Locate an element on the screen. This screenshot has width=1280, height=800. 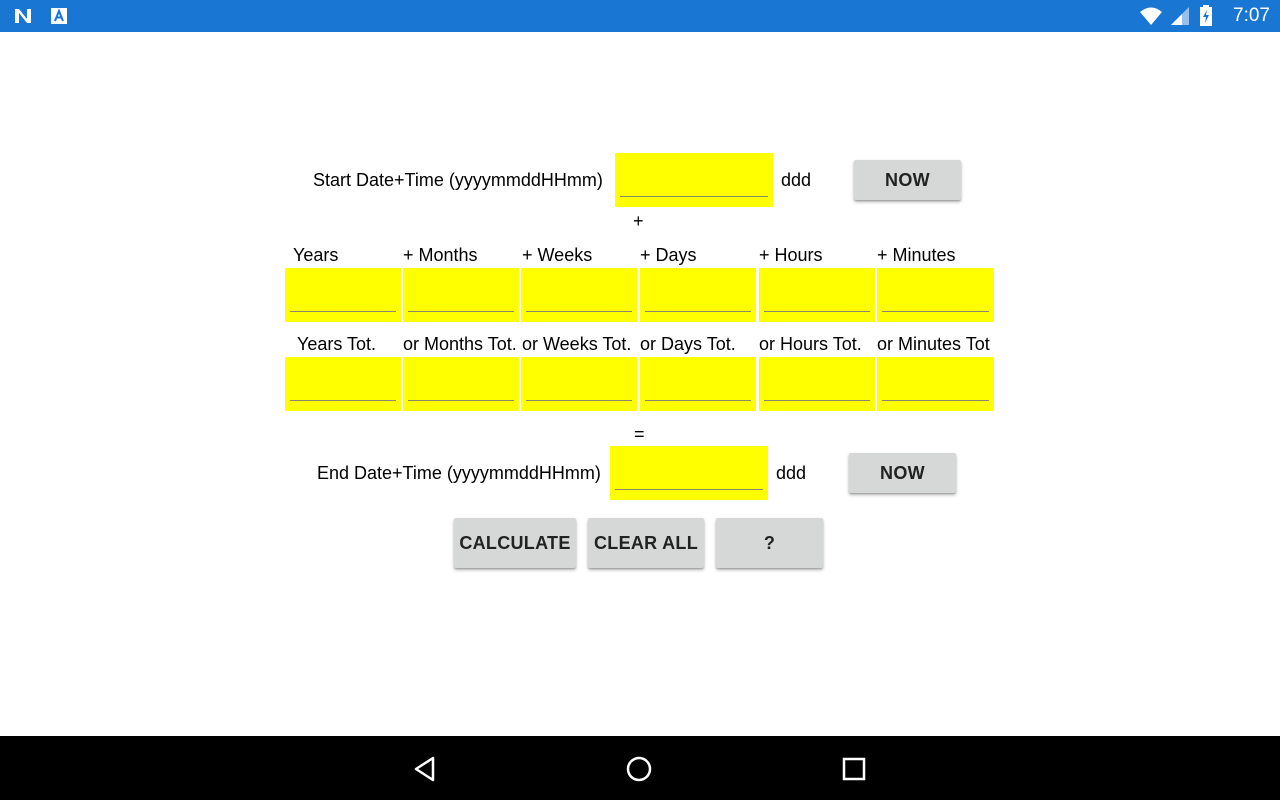
start-now-button: NOW is located at coordinates (907, 180).